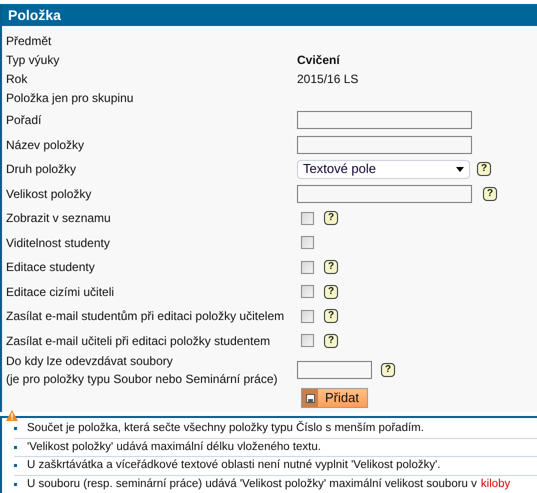  What do you see at coordinates (17, 79) in the screenshot?
I see `field-label: Rok` at bounding box center [17, 79].